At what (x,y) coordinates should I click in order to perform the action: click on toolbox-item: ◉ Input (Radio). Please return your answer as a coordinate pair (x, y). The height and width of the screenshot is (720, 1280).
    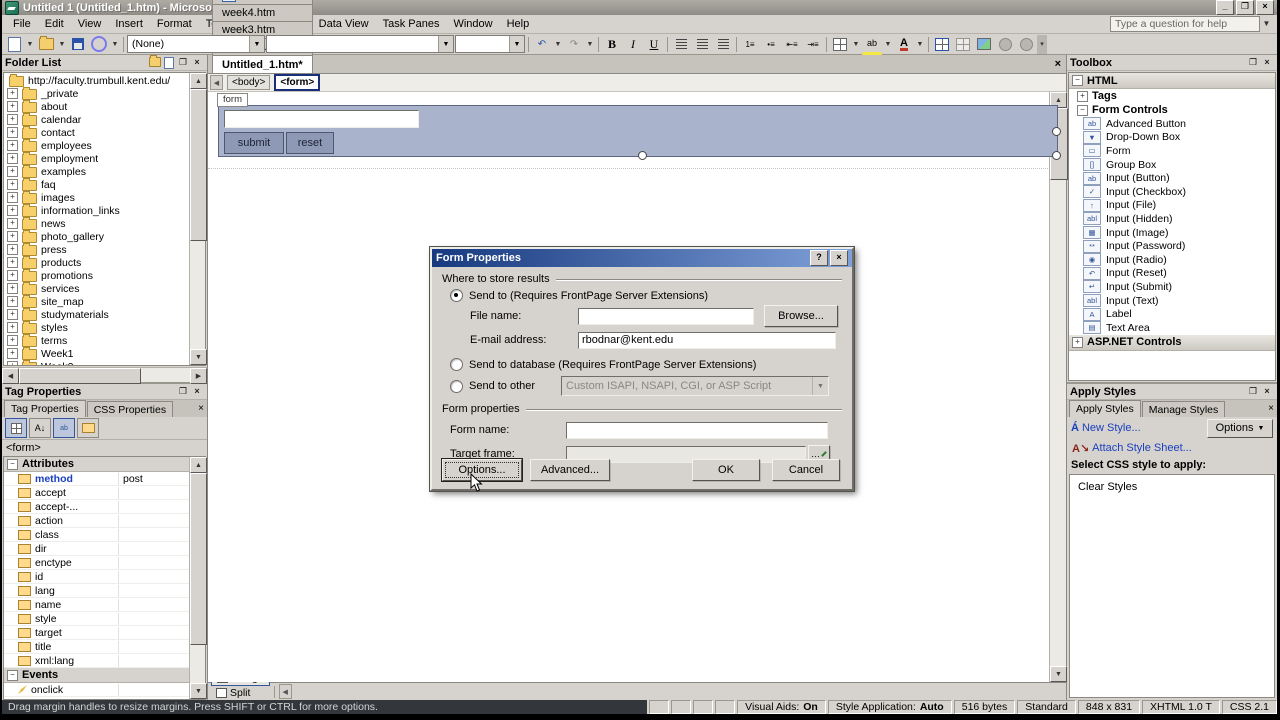
    Looking at the image, I should click on (1172, 260).